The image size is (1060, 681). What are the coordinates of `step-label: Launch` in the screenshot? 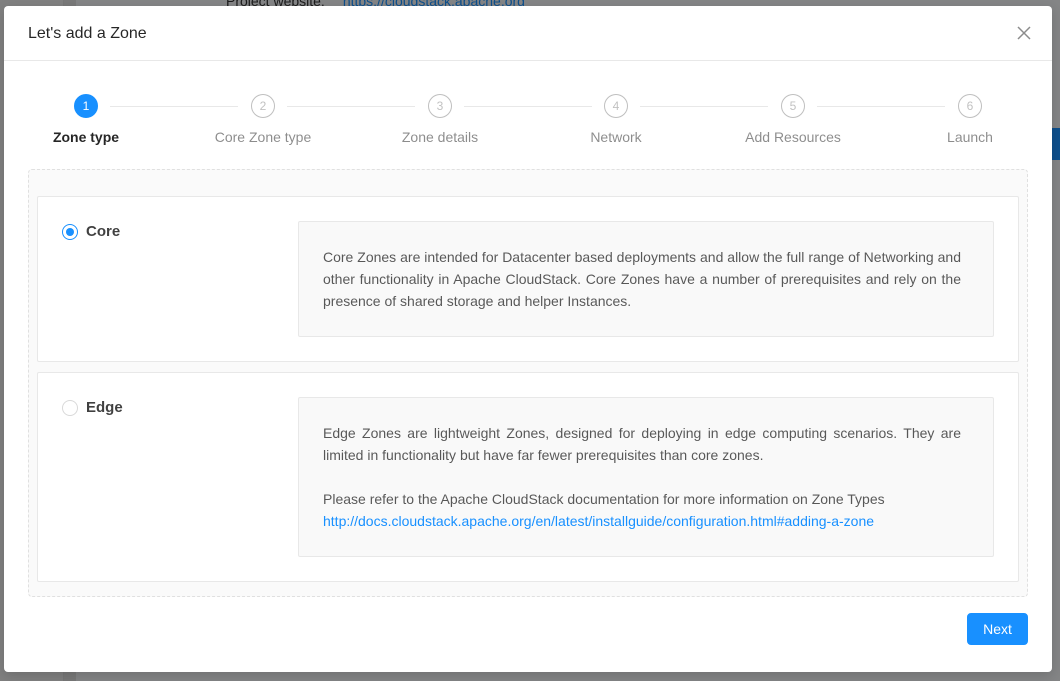 It's located at (970, 137).